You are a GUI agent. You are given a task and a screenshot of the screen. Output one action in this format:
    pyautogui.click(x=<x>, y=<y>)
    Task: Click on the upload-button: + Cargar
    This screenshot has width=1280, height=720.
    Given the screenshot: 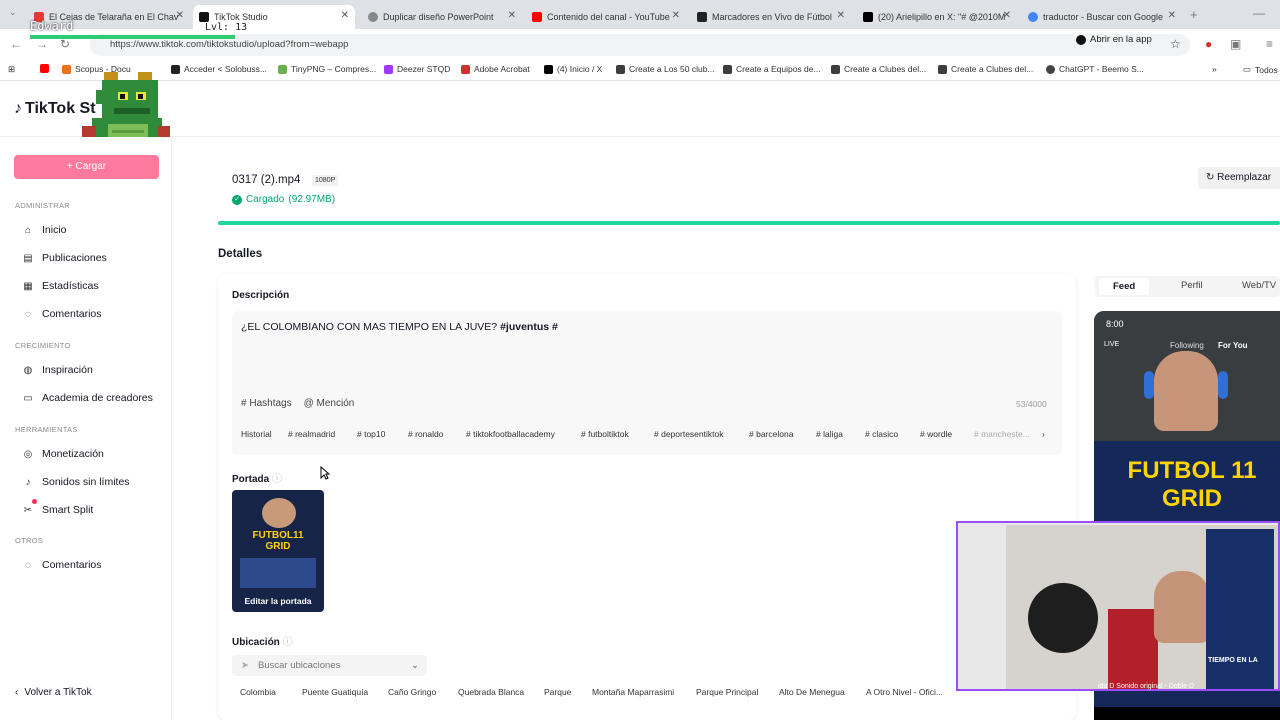 What is the action you would take?
    pyautogui.click(x=86, y=167)
    